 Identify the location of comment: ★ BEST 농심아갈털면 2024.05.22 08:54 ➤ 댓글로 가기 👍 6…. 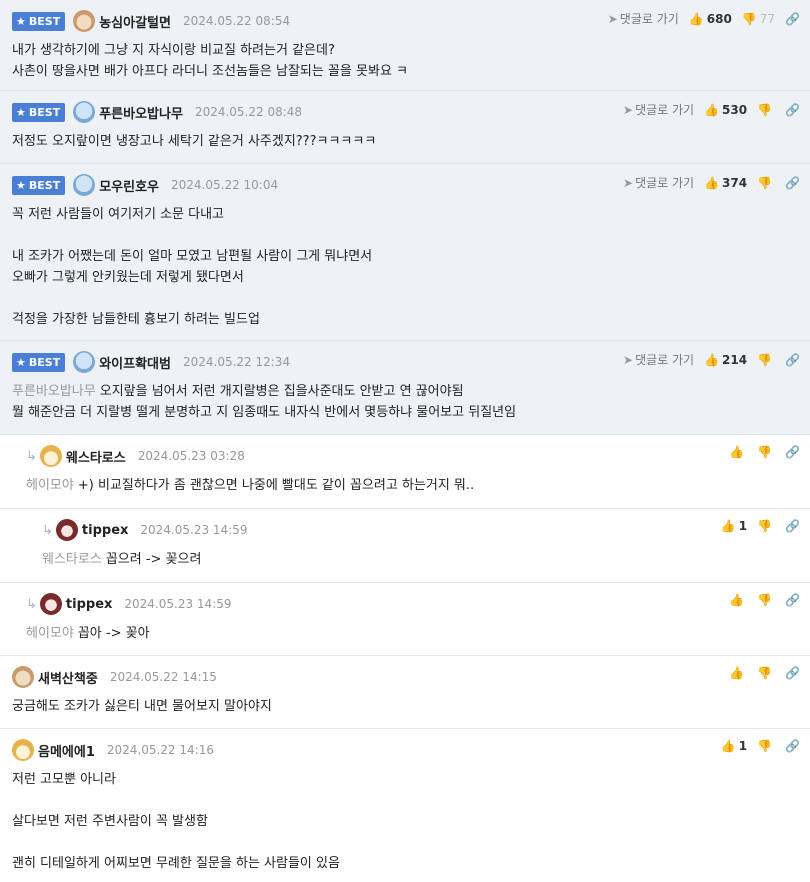
(405, 45).